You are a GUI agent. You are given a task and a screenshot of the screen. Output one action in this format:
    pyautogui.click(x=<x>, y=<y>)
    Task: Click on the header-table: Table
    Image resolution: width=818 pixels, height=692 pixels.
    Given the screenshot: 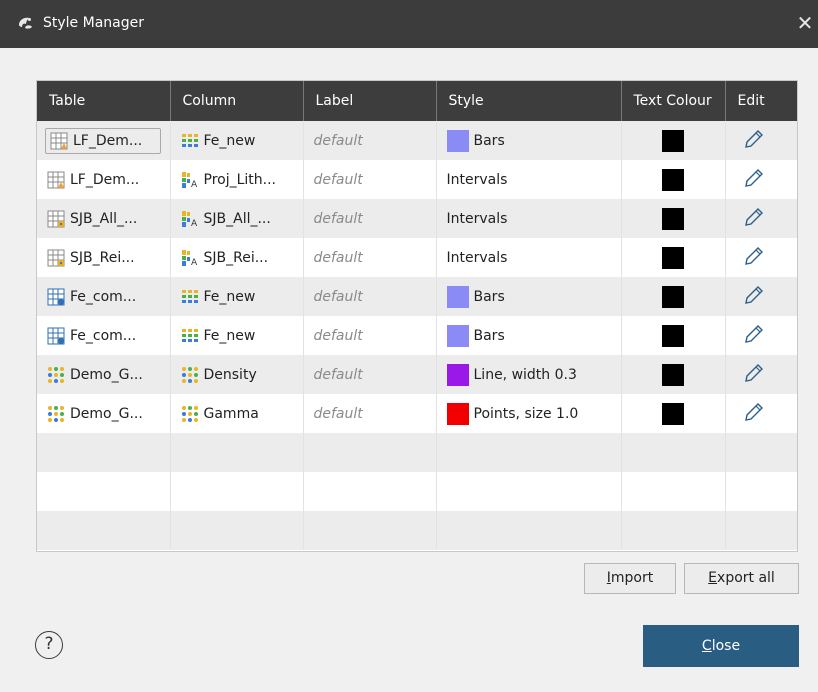 What is the action you would take?
    pyautogui.click(x=104, y=101)
    